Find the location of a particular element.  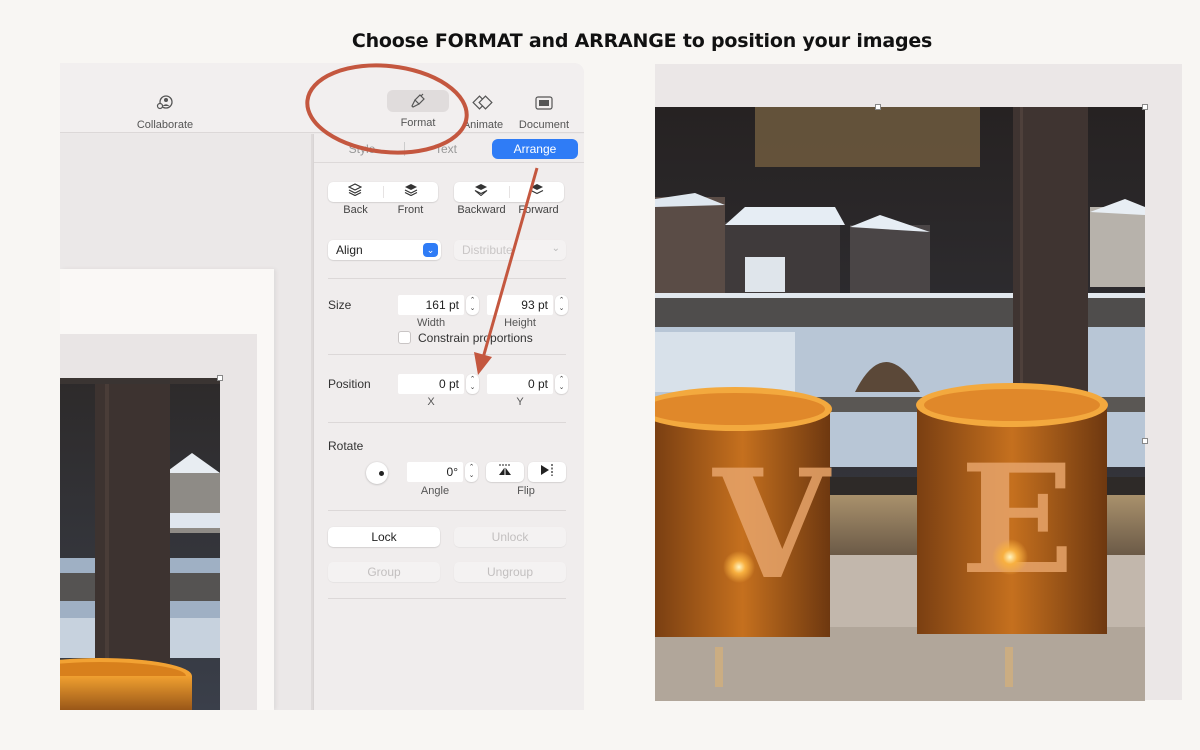

paintbrush-icon is located at coordinates (418, 101).